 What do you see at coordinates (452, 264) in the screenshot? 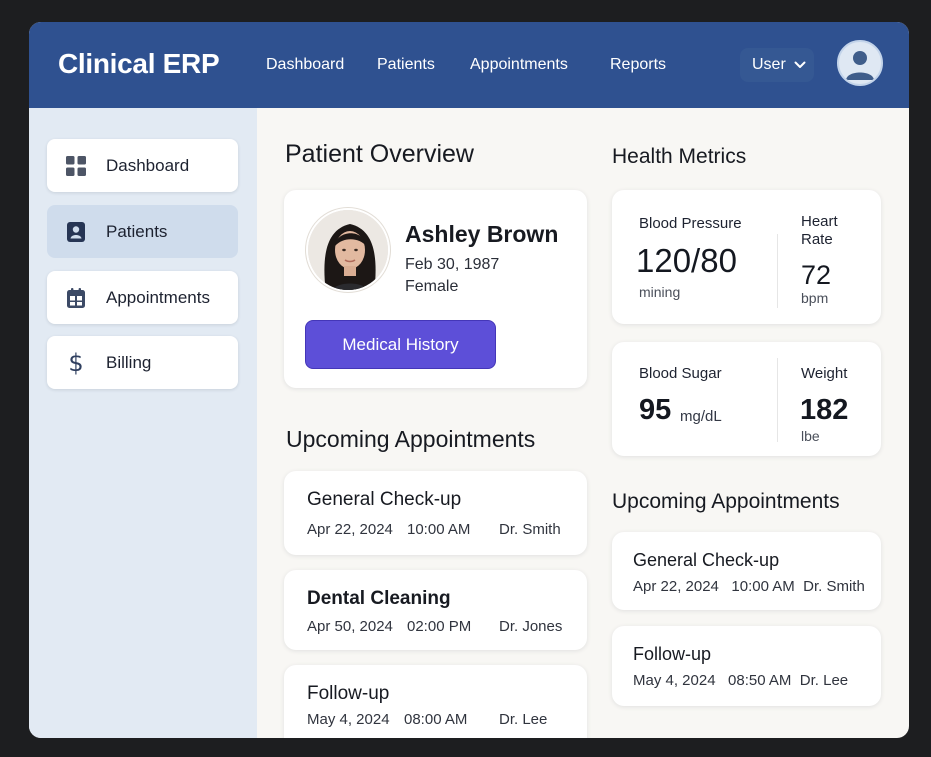
I see `patient-dob: Feb 30, 1987` at bounding box center [452, 264].